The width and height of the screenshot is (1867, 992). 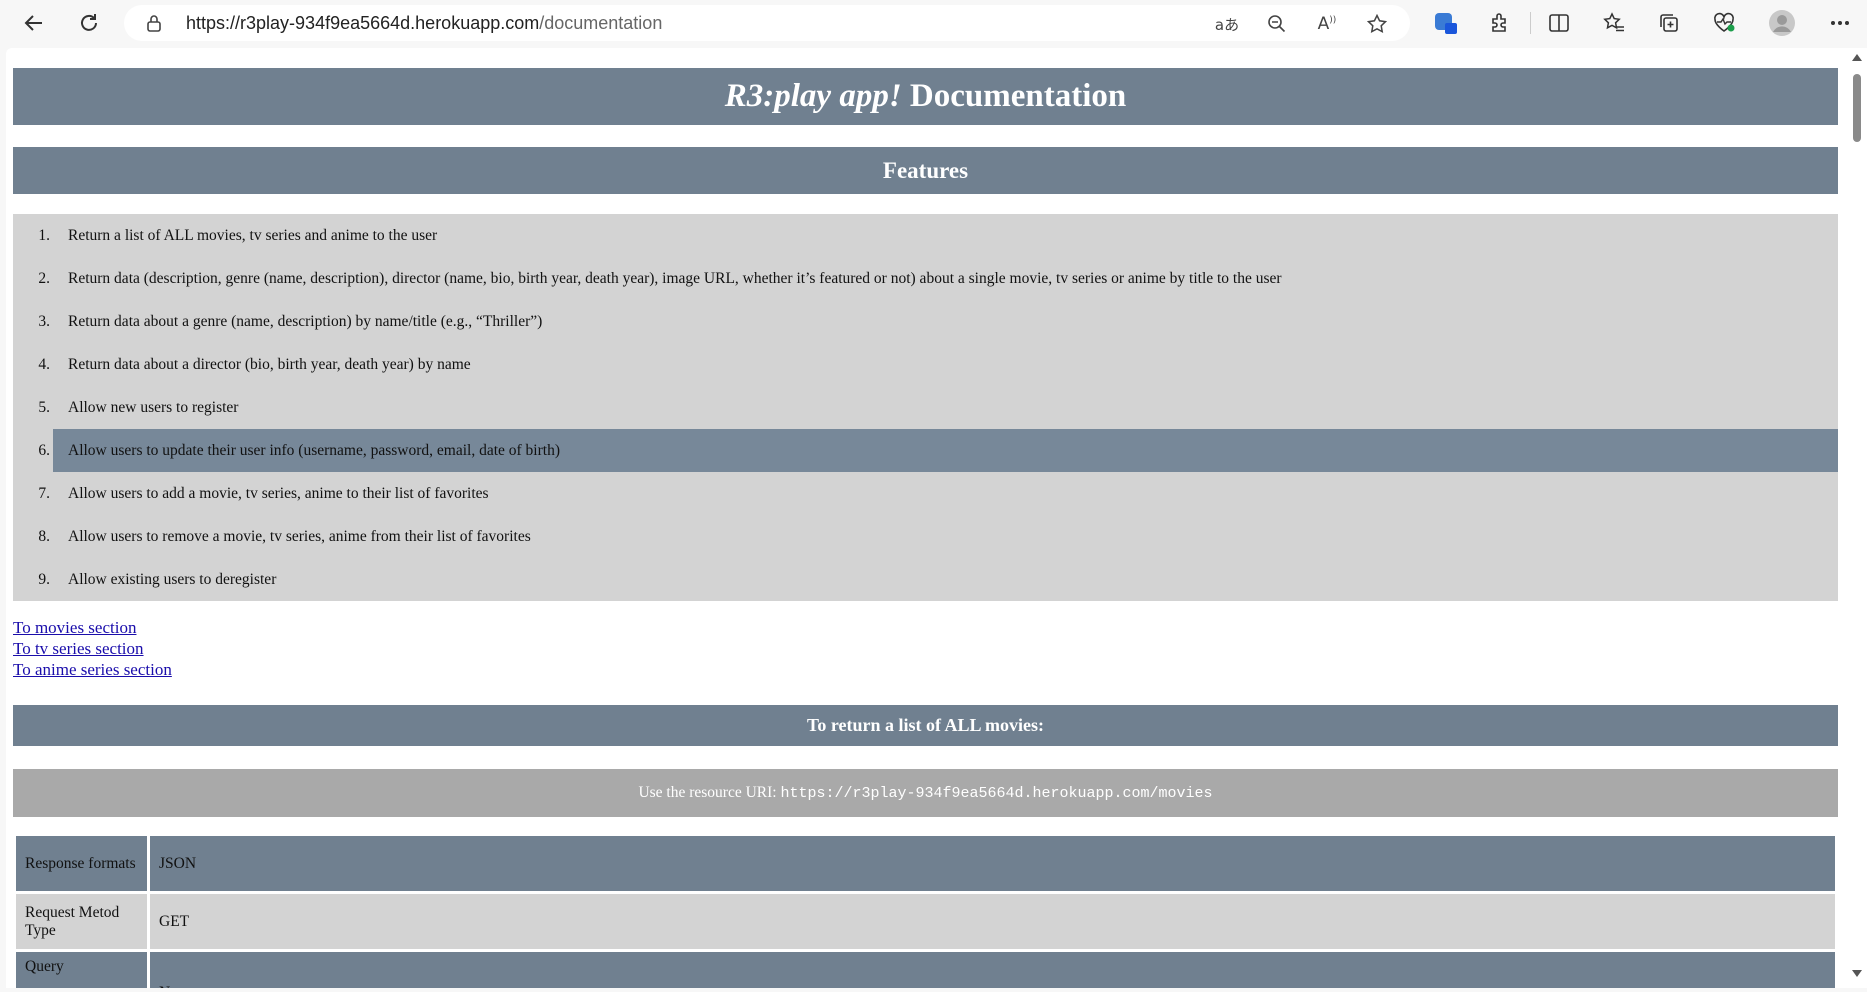 I want to click on favorites-icon, so click(x=1614, y=23).